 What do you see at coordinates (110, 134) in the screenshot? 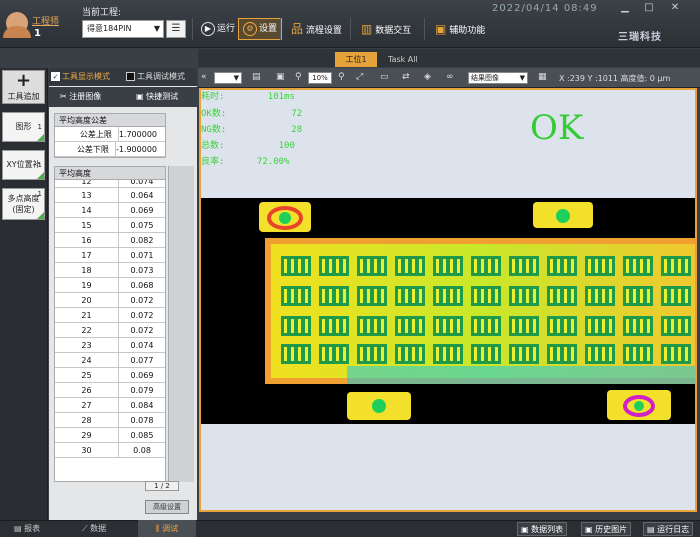
I see `table-row: 公差上限 1.700000` at bounding box center [110, 134].